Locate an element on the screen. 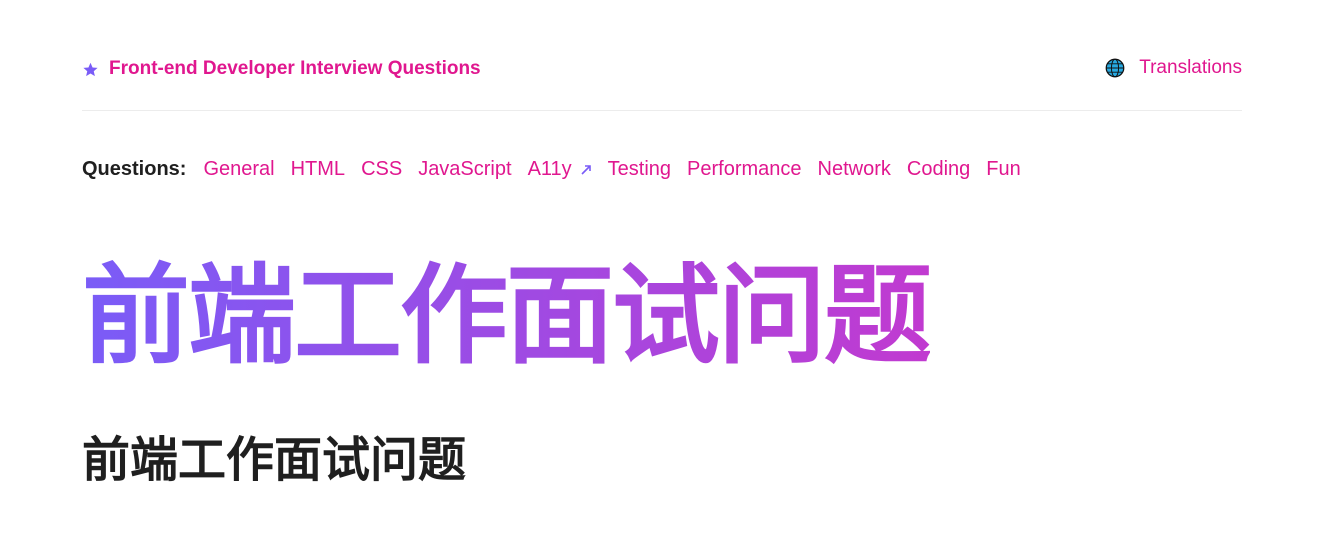 This screenshot has height=534, width=1333. question-link-a11y-label: A11y is located at coordinates (549, 169).